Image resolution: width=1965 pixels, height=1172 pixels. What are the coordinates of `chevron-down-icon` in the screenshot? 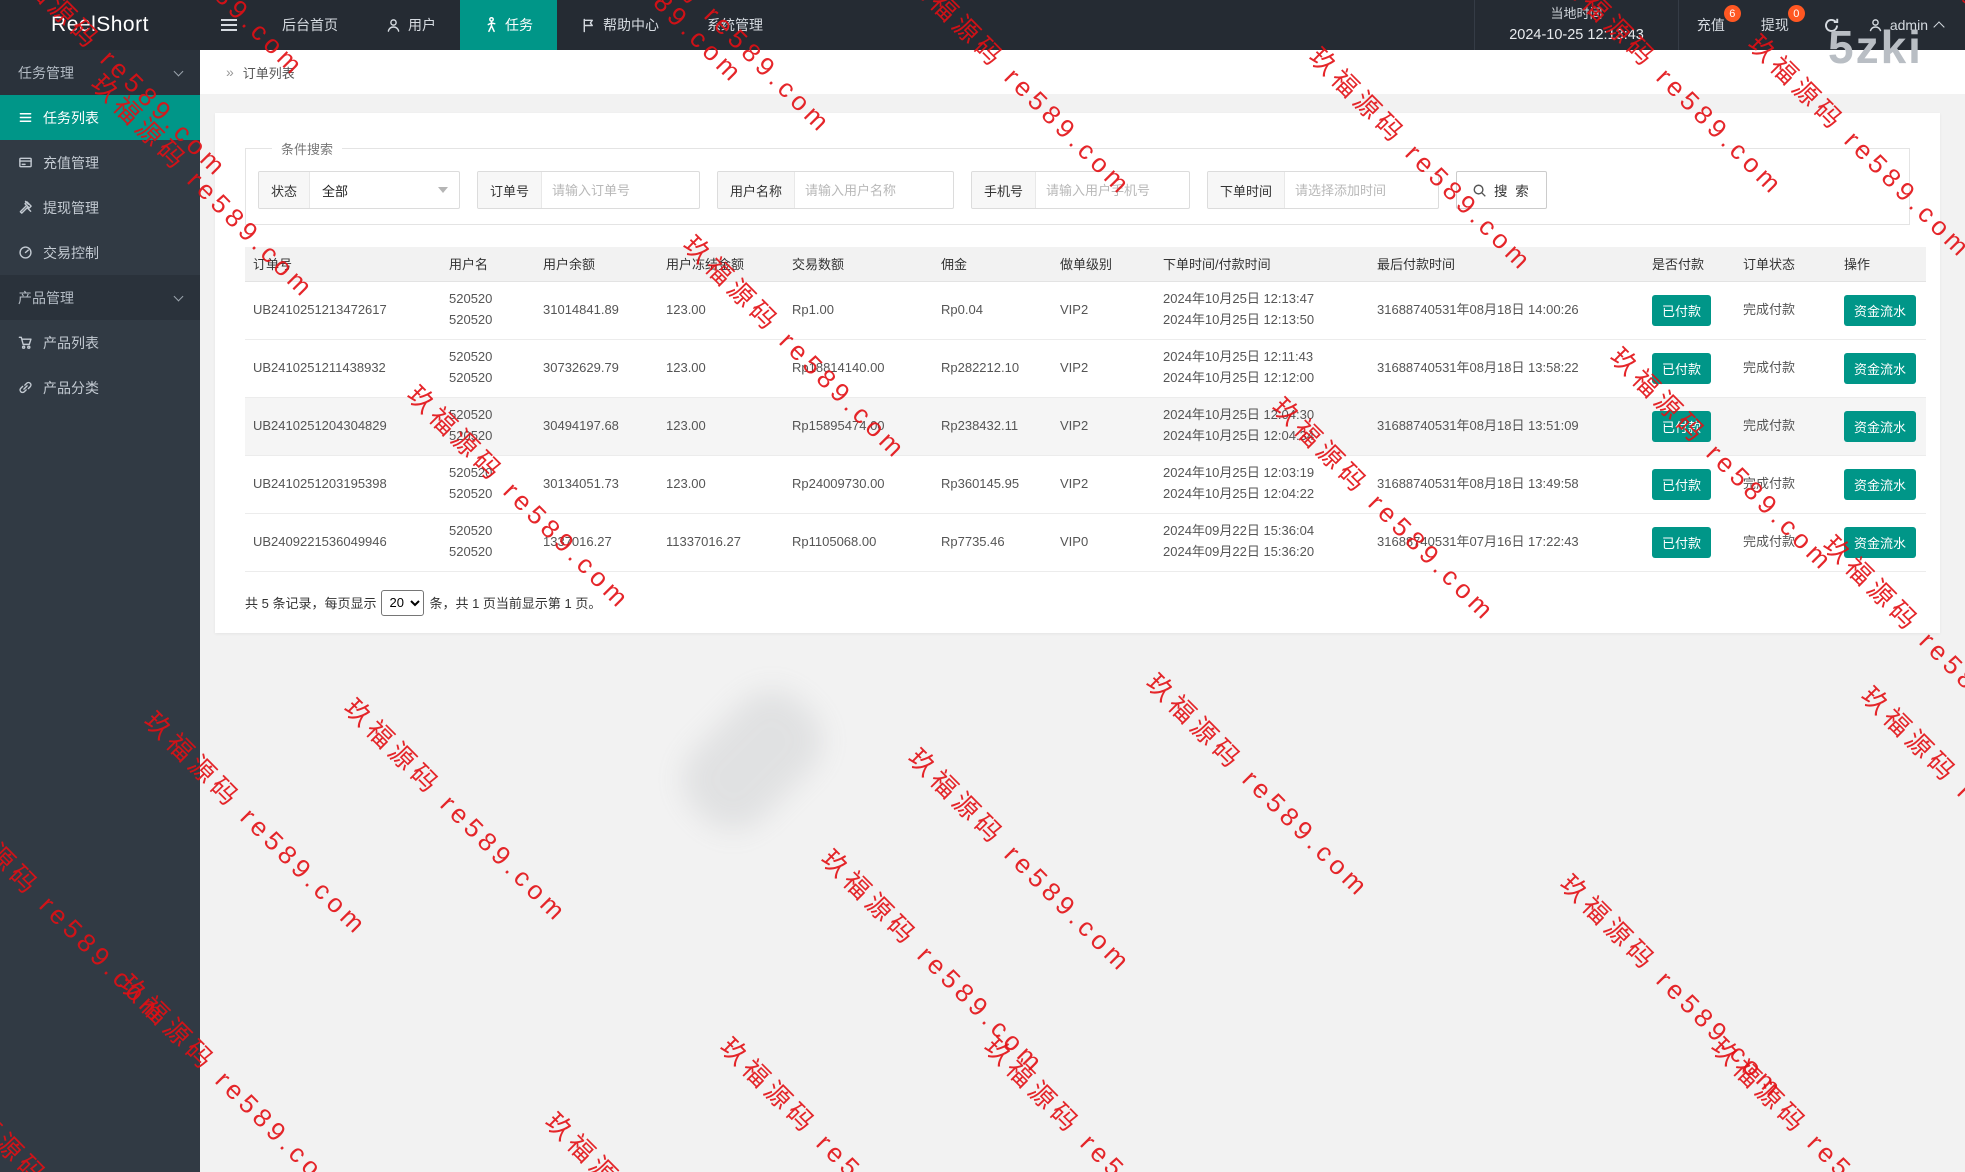 It's located at (178, 296).